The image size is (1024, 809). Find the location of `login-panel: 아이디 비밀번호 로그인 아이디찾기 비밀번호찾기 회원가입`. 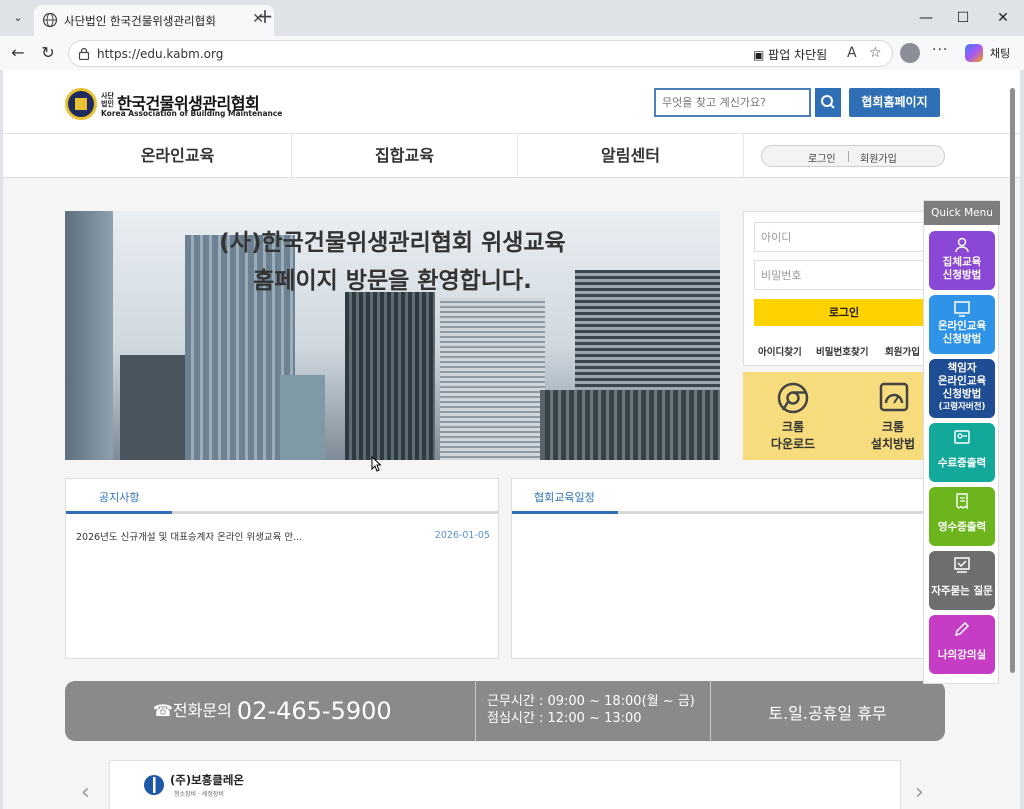

login-panel: 아이디 비밀번호 로그인 아이디찾기 비밀번호찾기 회원가입 is located at coordinates (838, 288).